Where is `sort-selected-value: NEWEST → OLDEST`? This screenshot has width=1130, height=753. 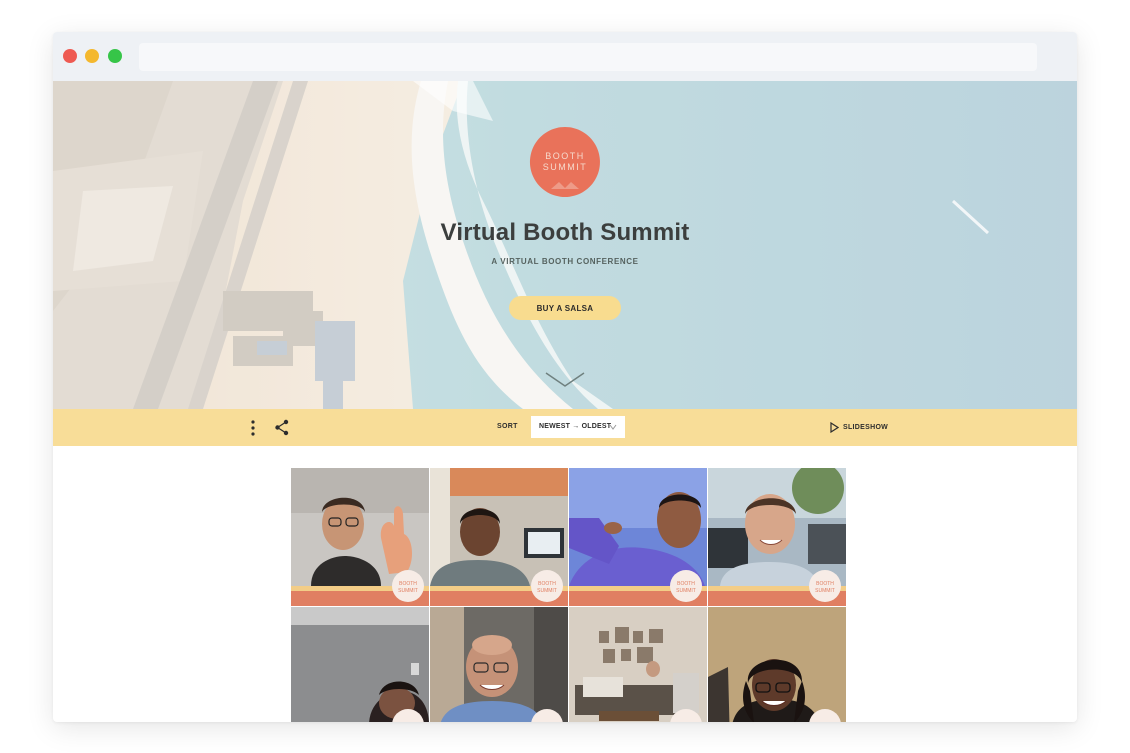
sort-selected-value: NEWEST → OLDEST is located at coordinates (575, 426).